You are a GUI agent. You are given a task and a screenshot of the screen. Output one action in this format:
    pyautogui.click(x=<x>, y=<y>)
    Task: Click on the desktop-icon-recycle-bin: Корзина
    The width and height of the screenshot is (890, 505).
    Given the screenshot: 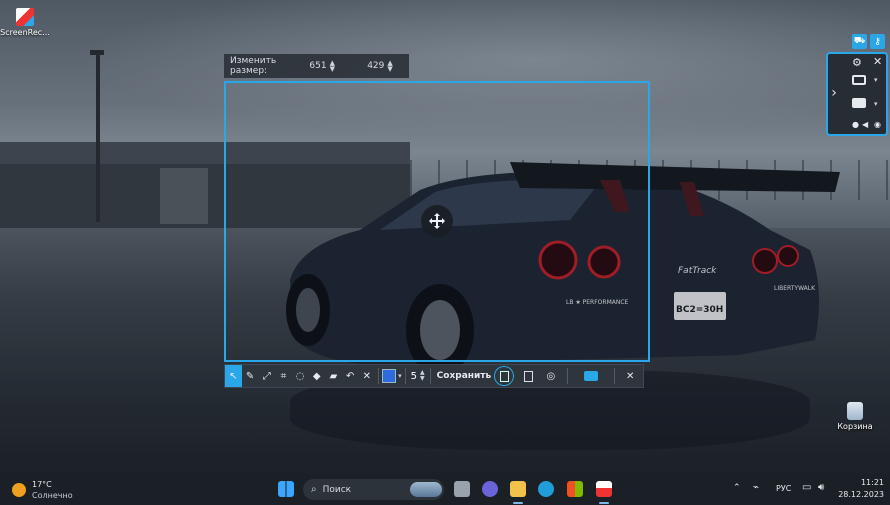 What is the action you would take?
    pyautogui.click(x=855, y=416)
    